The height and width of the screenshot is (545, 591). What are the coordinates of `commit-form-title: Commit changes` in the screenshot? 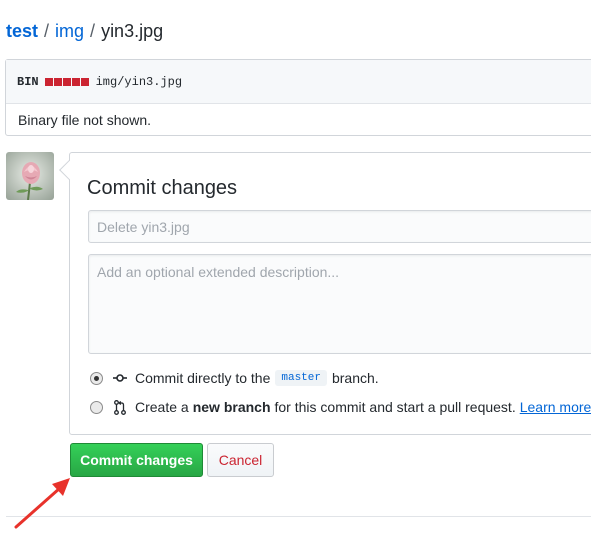 It's located at (162, 188).